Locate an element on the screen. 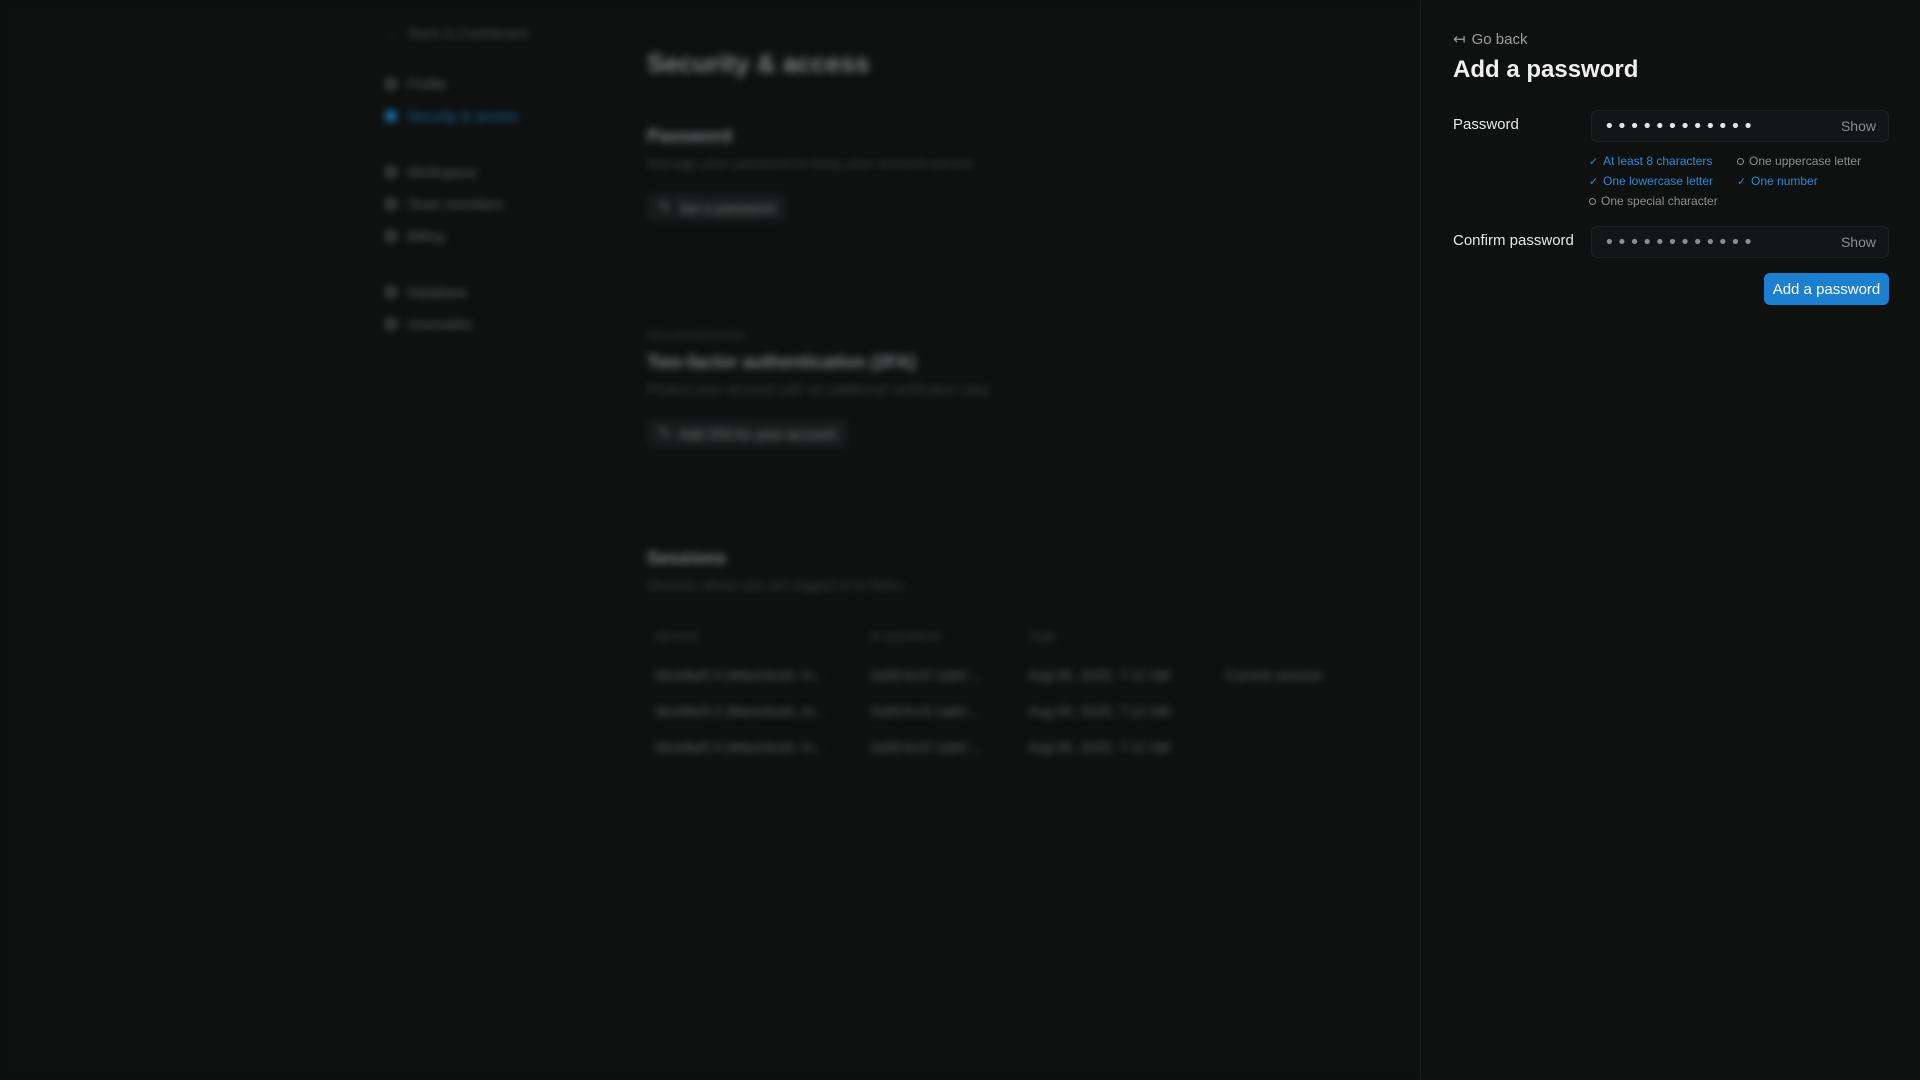  password-field: •••••••••••• Show is located at coordinates (1740, 126).